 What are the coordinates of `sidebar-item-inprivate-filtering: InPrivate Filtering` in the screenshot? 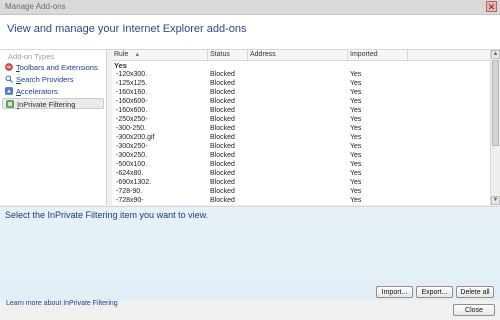 It's located at (53, 103).